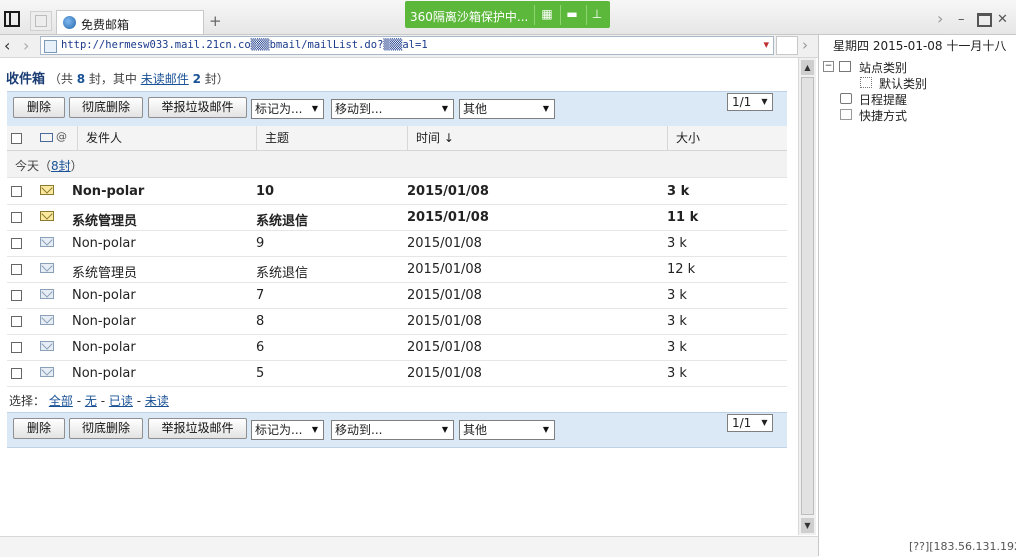 This screenshot has width=1016, height=557. What do you see at coordinates (315, 429) in the screenshot?
I see `dropdown-arrow-icon: ▼` at bounding box center [315, 429].